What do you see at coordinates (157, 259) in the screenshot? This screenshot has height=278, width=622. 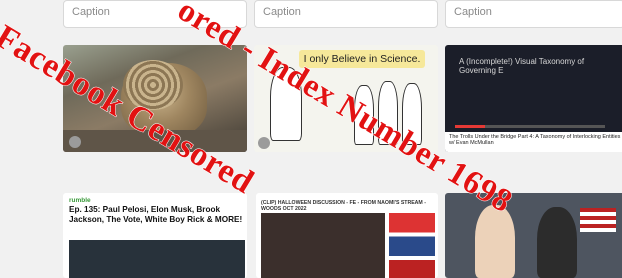 I see `rumble-video-frame` at bounding box center [157, 259].